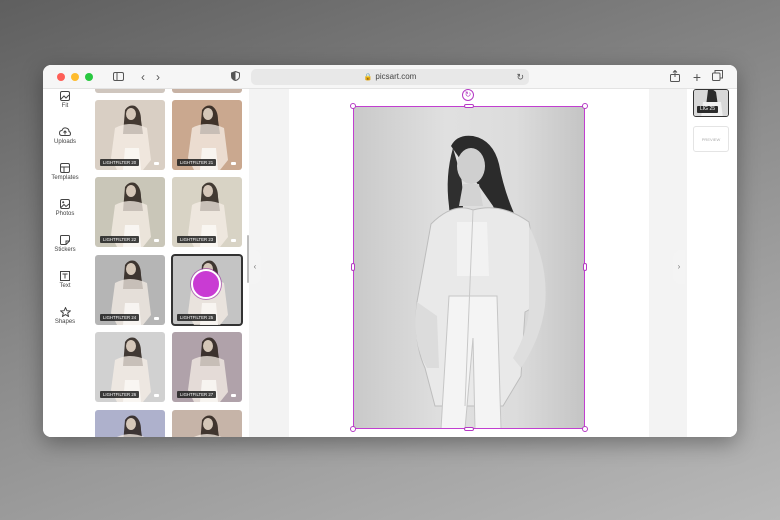  I want to click on filter-thumbnail: LIGHTFILTER 27, so click(207, 367).